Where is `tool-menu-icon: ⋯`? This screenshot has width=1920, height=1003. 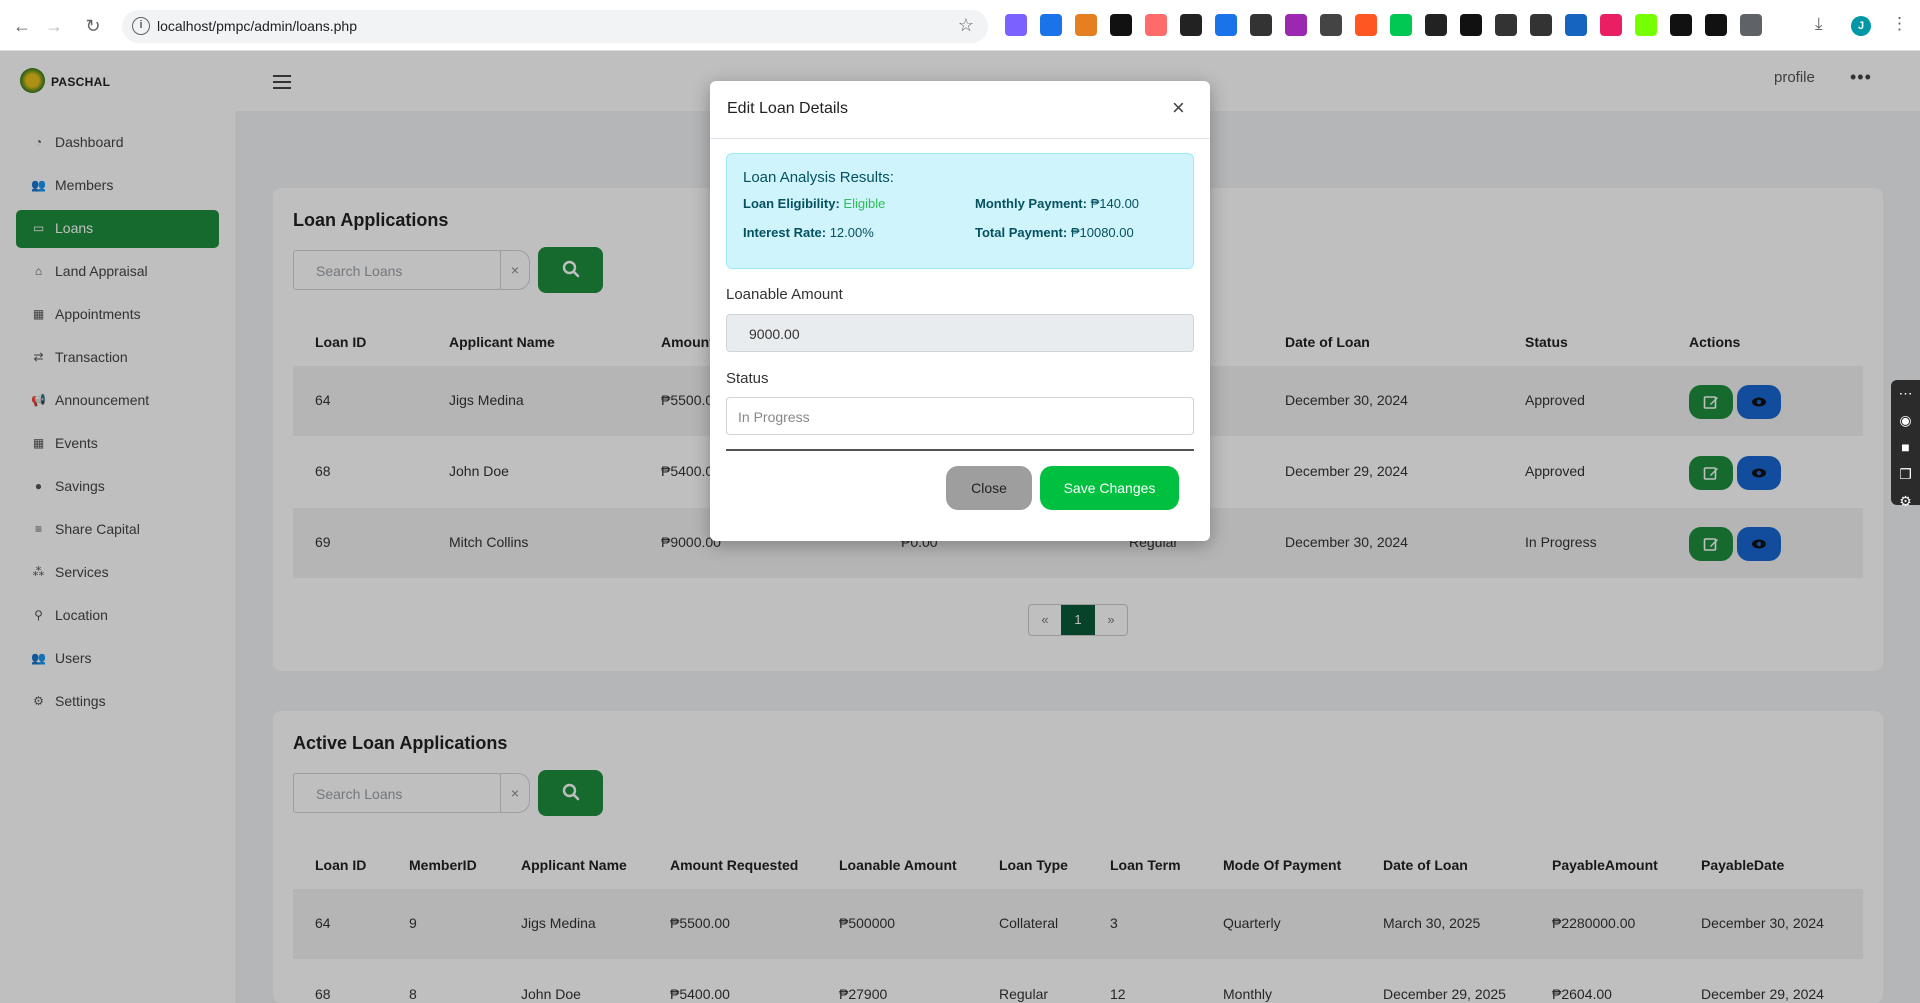 tool-menu-icon: ⋯ is located at coordinates (1905, 393).